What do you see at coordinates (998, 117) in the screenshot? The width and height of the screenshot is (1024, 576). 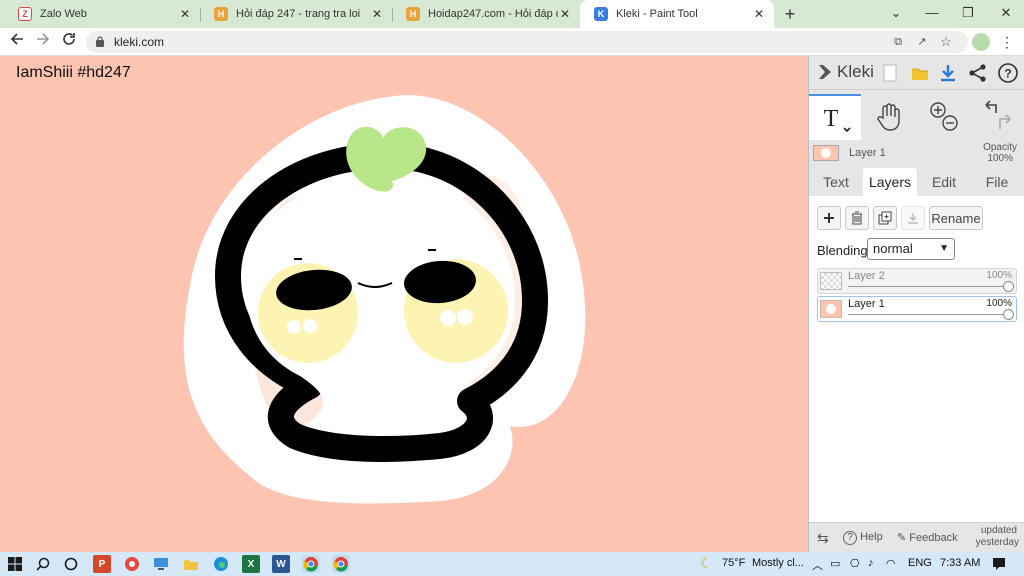 I see `undo-redo-tools` at bounding box center [998, 117].